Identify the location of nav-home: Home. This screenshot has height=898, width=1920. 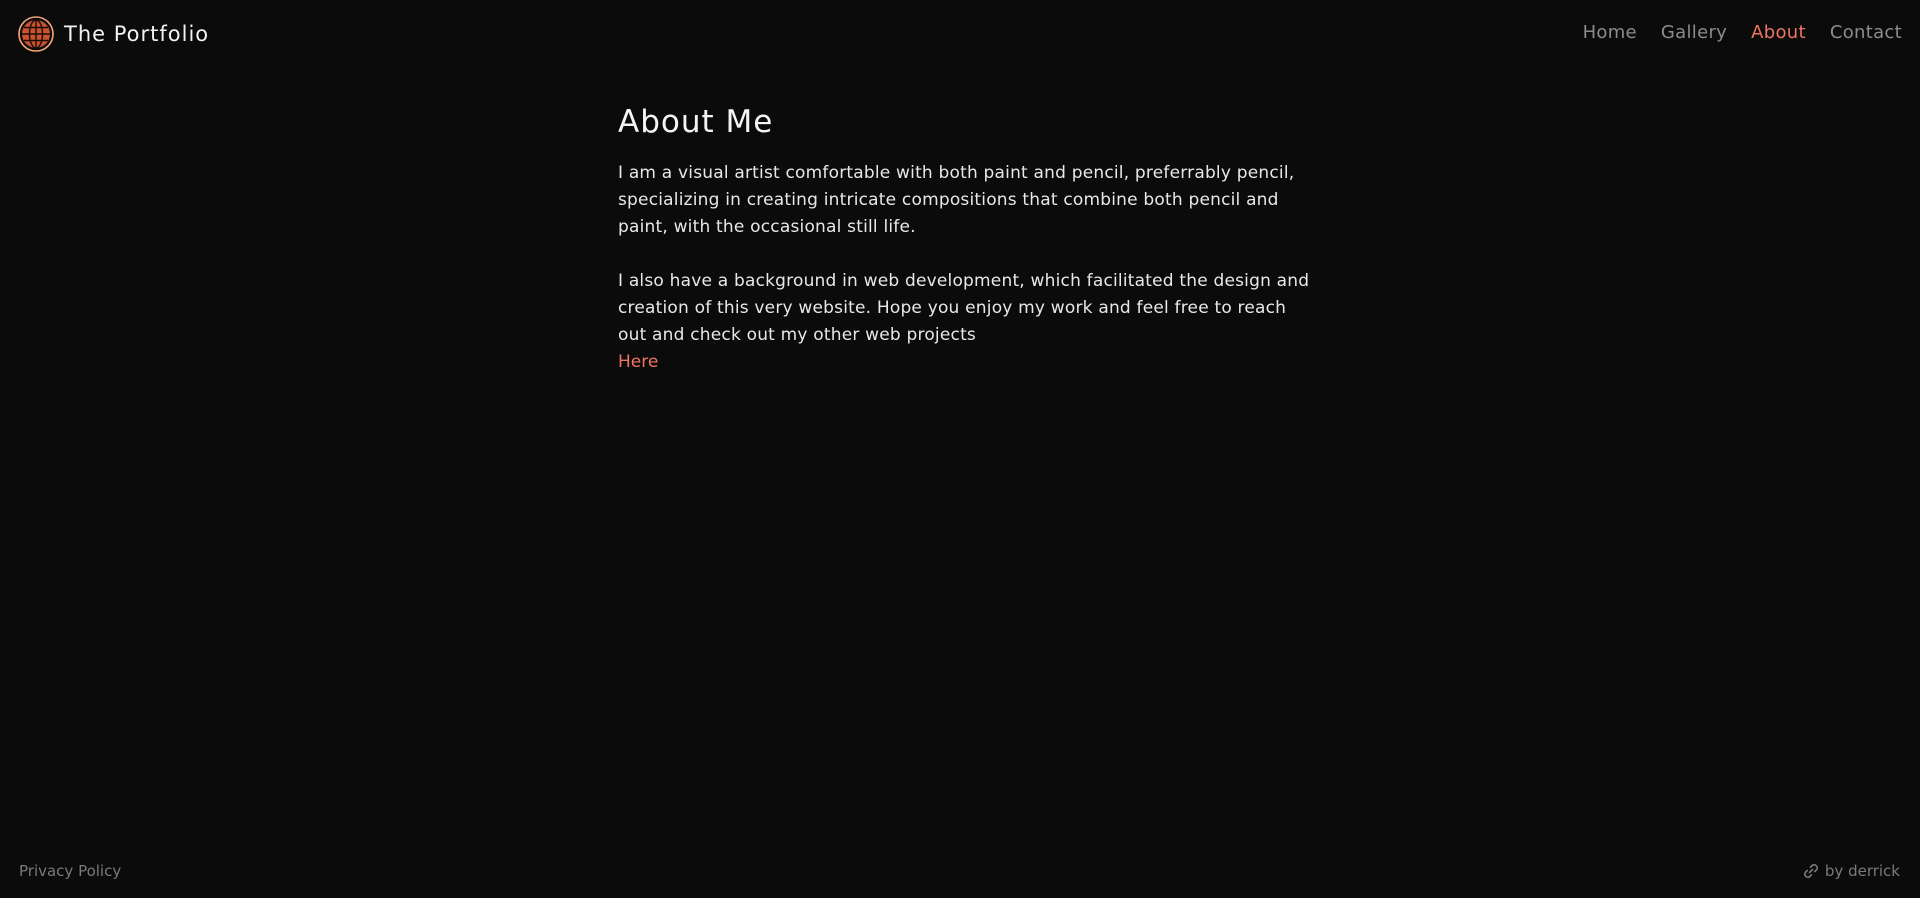
(1610, 32).